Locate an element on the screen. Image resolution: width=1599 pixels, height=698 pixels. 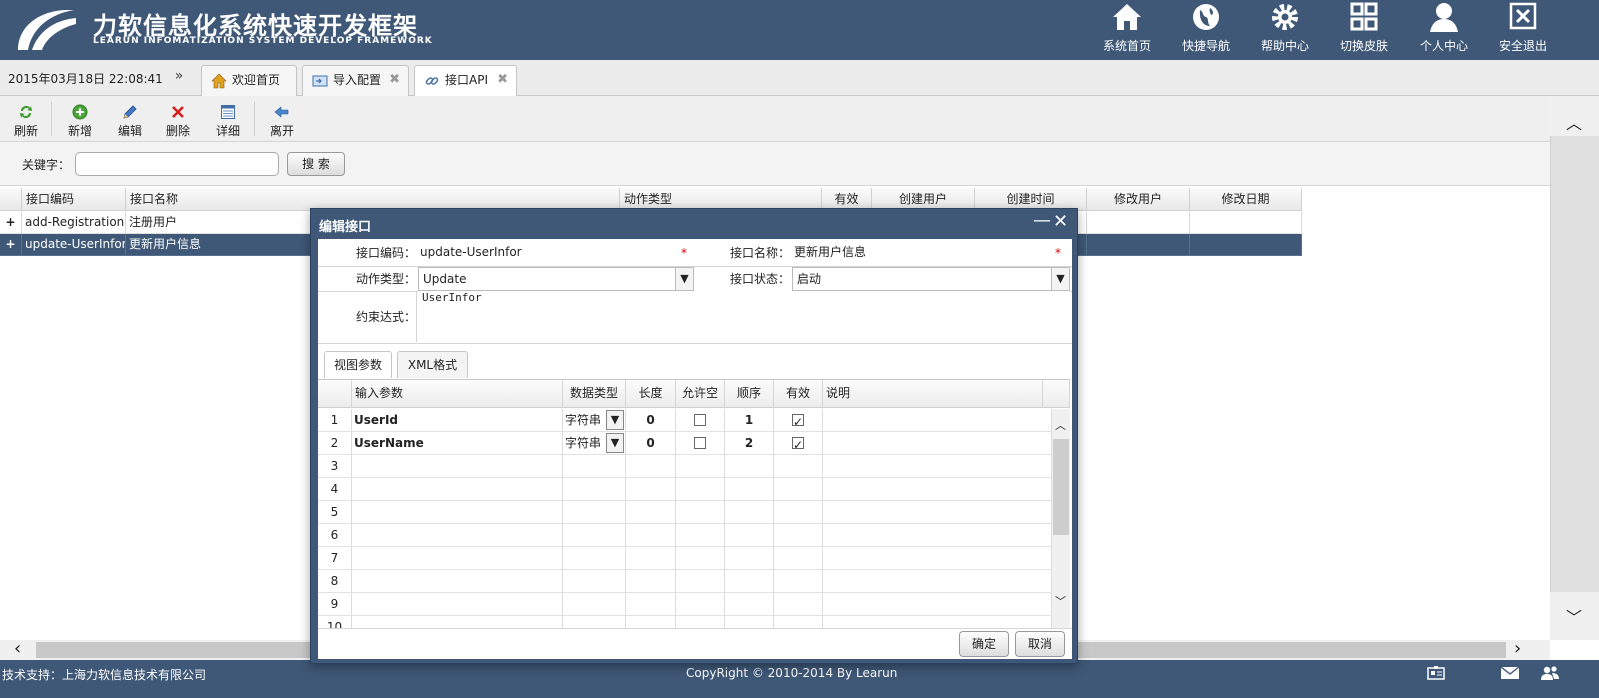
param-header-valid: 有效 is located at coordinates (798, 394).